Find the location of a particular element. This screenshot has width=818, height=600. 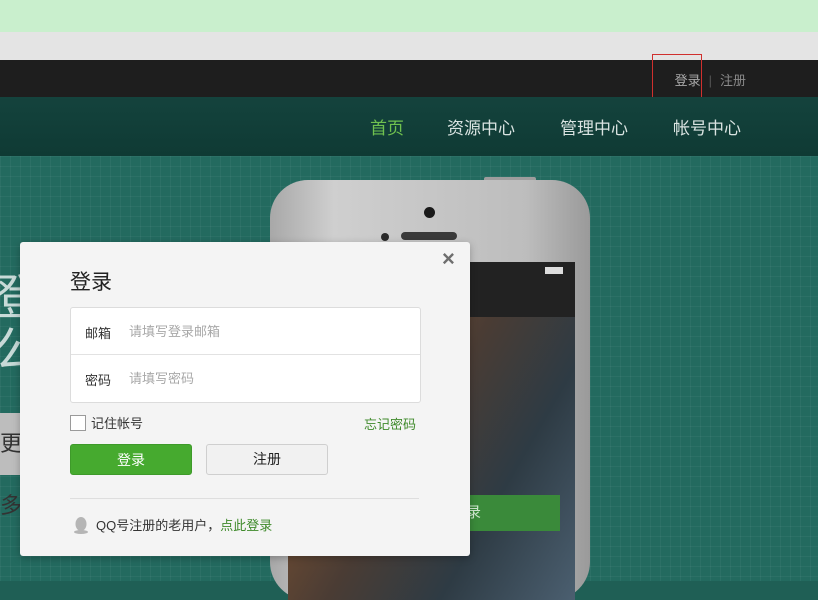

login-button: 登录 is located at coordinates (131, 459).